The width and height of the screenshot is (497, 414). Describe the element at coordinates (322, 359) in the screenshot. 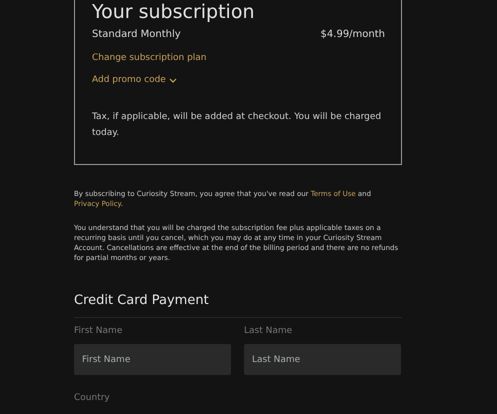

I see `input-field: Last Name` at that location.